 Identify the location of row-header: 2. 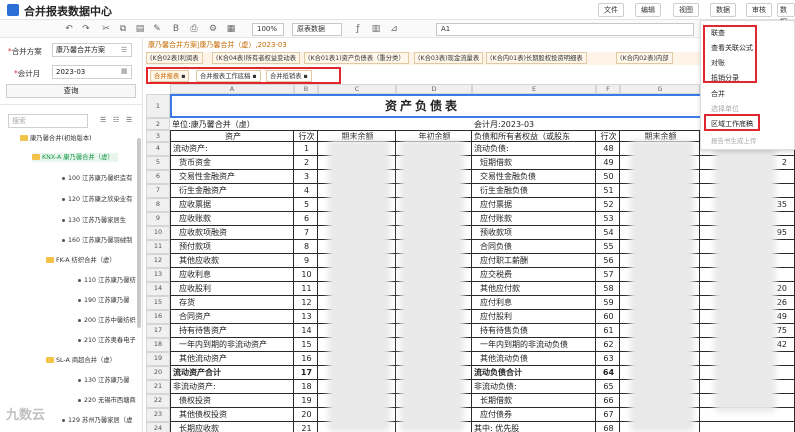
(158, 124).